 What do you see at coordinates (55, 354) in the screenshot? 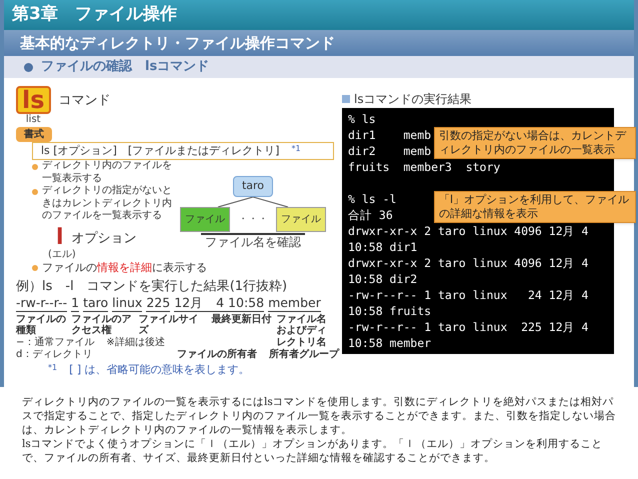
I see `annotation-note: d：ディレクトリ` at bounding box center [55, 354].